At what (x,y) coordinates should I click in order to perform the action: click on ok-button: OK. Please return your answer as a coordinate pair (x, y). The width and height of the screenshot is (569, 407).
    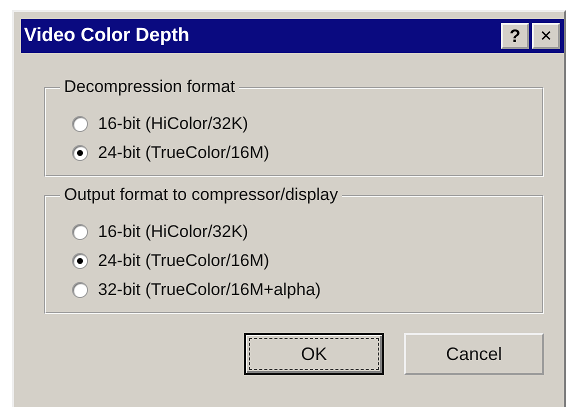
    Looking at the image, I should click on (314, 354).